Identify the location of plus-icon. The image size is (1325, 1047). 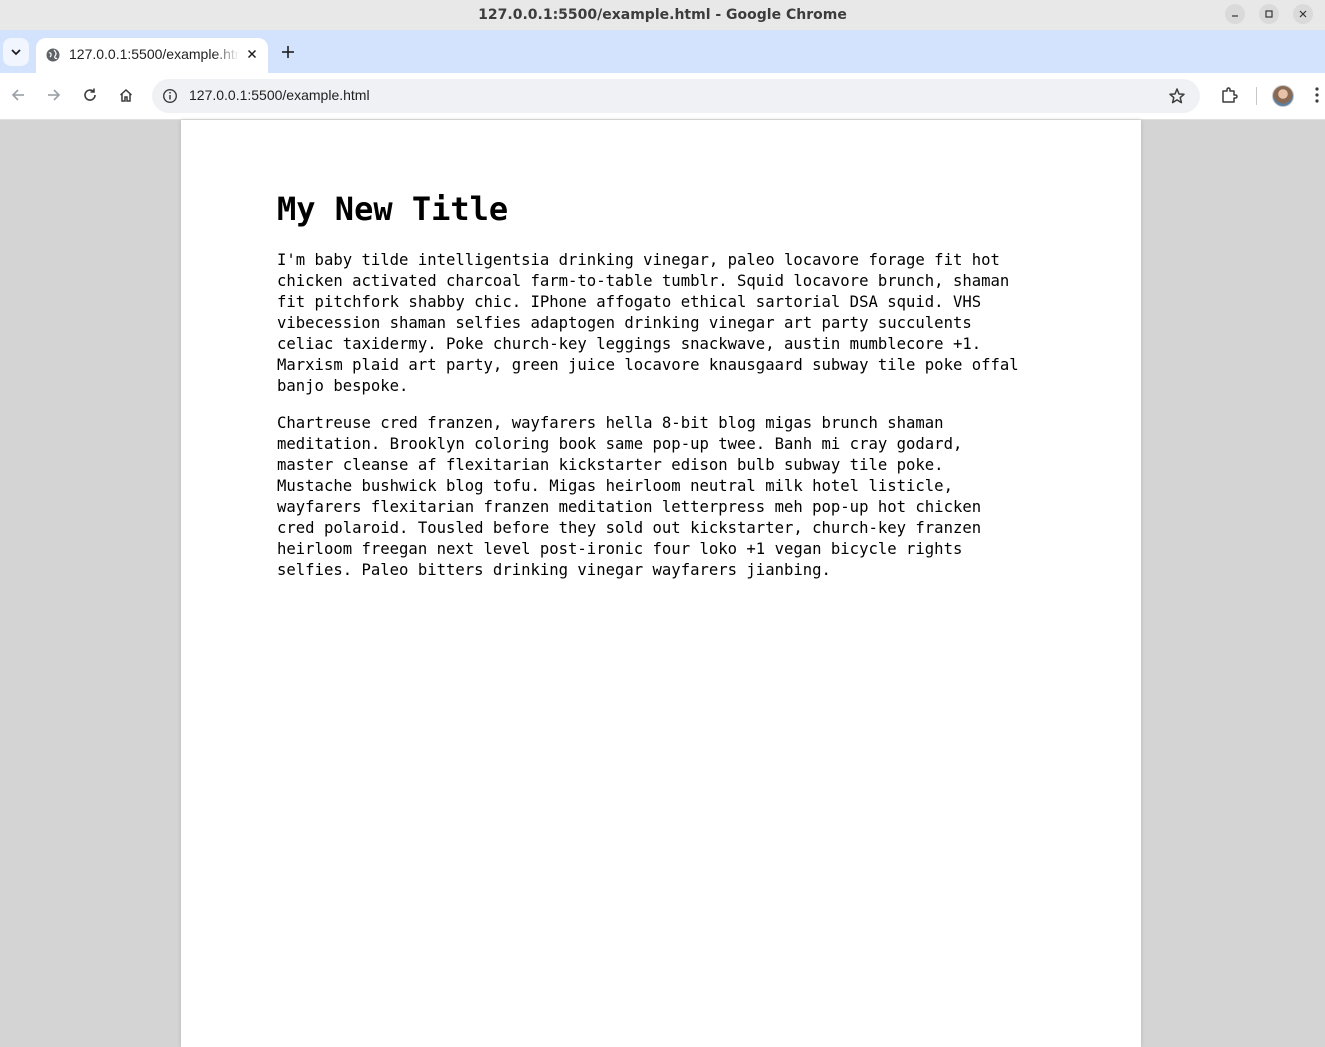
(288, 52).